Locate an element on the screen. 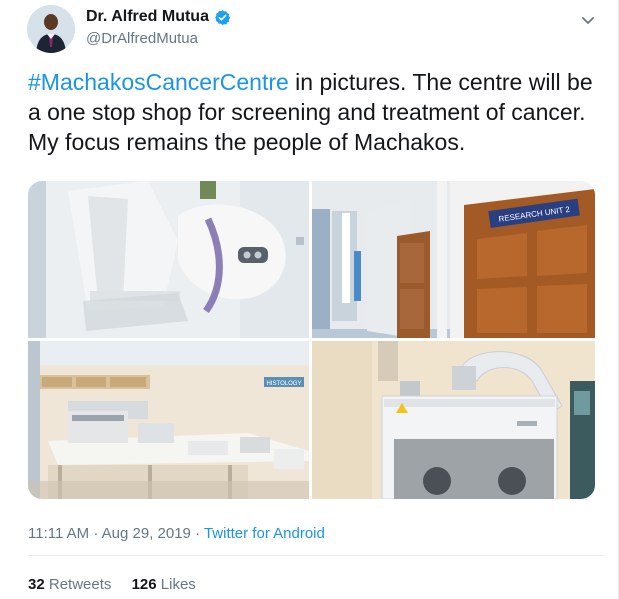 This screenshot has height=599, width=619. timestamp: 11:11 AM · Aug 29, 2019 is located at coordinates (109, 533).